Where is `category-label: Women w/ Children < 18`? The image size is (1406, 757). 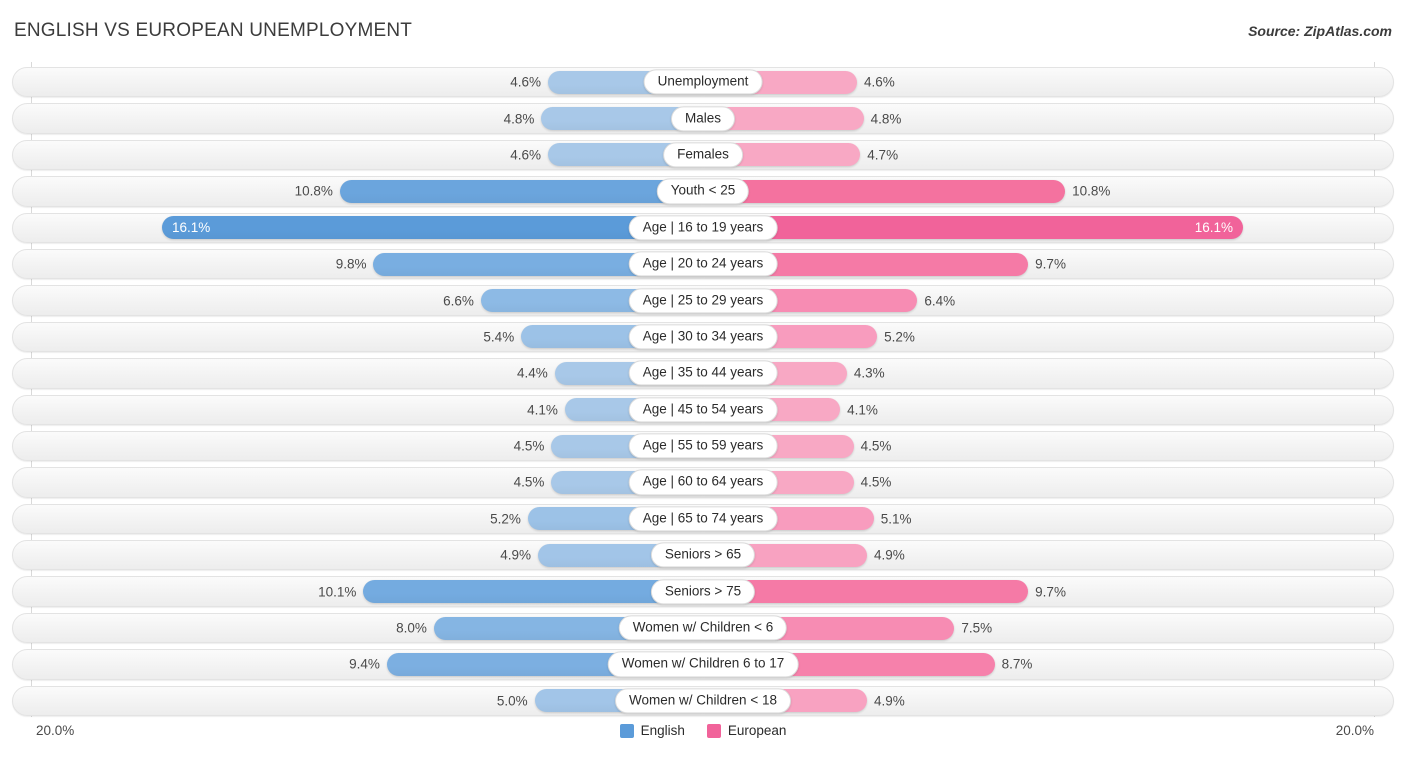
category-label: Women w/ Children < 18 is located at coordinates (703, 701).